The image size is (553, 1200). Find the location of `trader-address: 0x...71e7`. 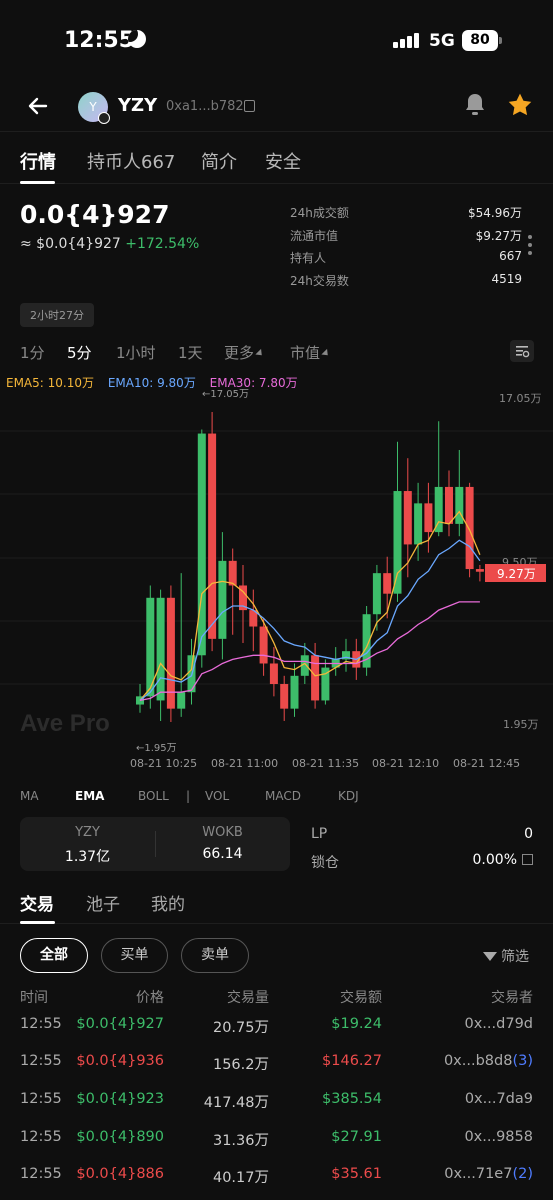

trader-address: 0x...71e7 is located at coordinates (478, 1174).